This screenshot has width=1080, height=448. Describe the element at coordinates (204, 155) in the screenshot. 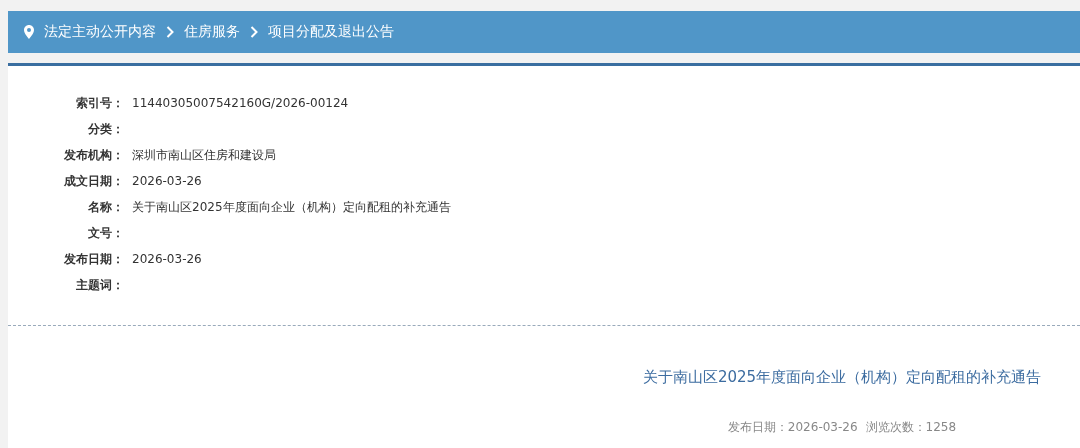

I see `field-value: 深圳市南山区住房和建设局` at that location.